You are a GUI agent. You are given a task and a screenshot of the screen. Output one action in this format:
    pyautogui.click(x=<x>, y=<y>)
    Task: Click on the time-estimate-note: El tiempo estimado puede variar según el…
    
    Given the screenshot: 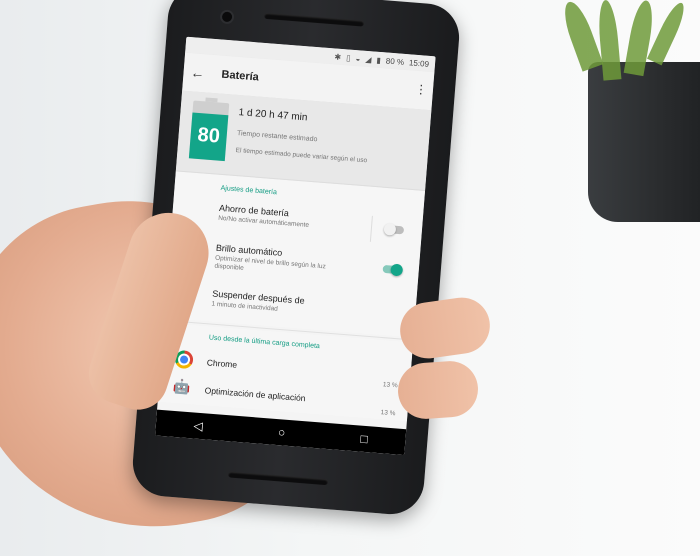 What is the action you would take?
    pyautogui.click(x=301, y=155)
    